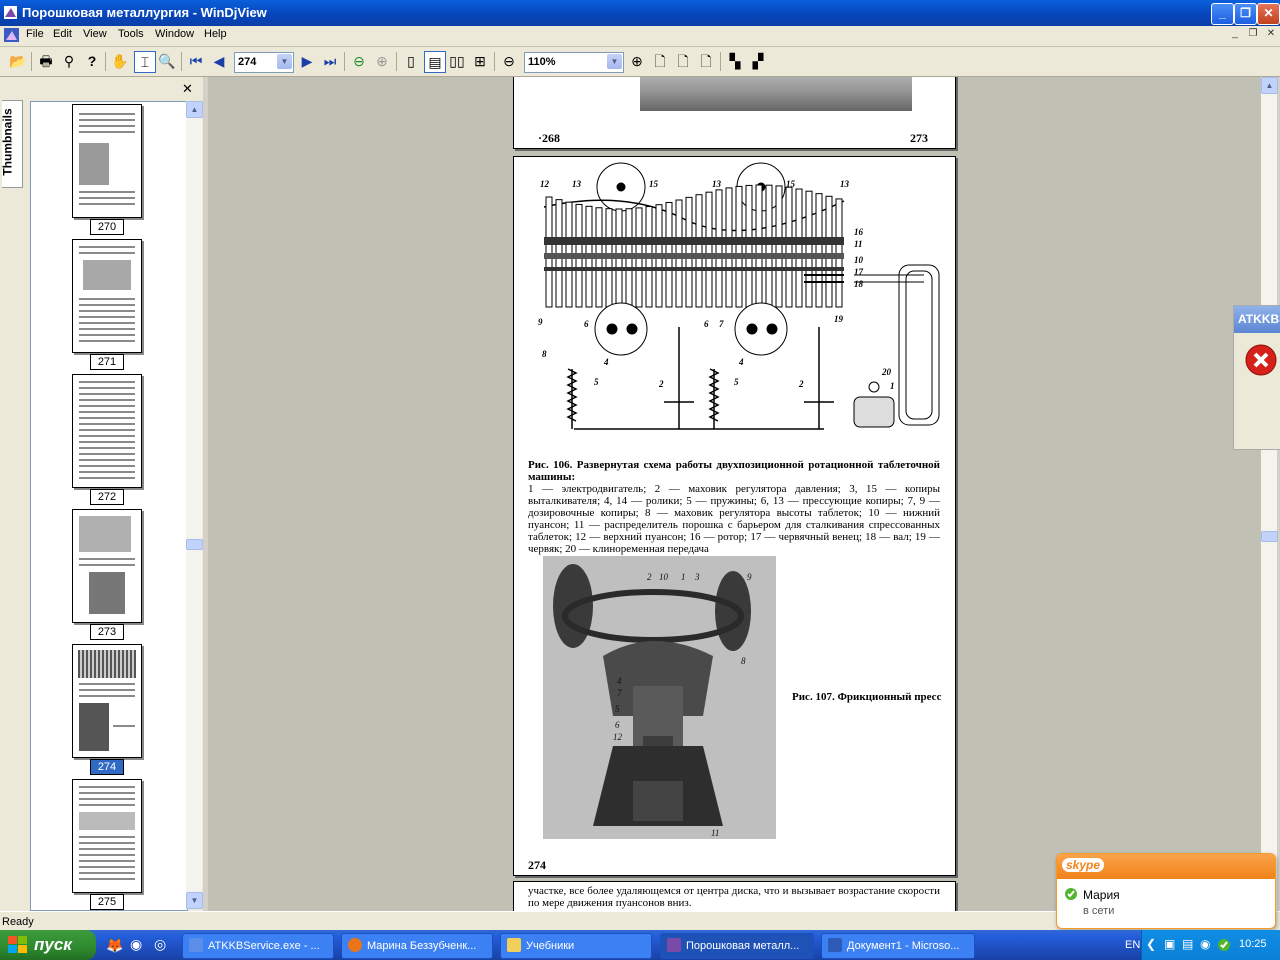 The image size is (1280, 960). What do you see at coordinates (1268, 14) in the screenshot?
I see `close-button: ✕` at bounding box center [1268, 14].